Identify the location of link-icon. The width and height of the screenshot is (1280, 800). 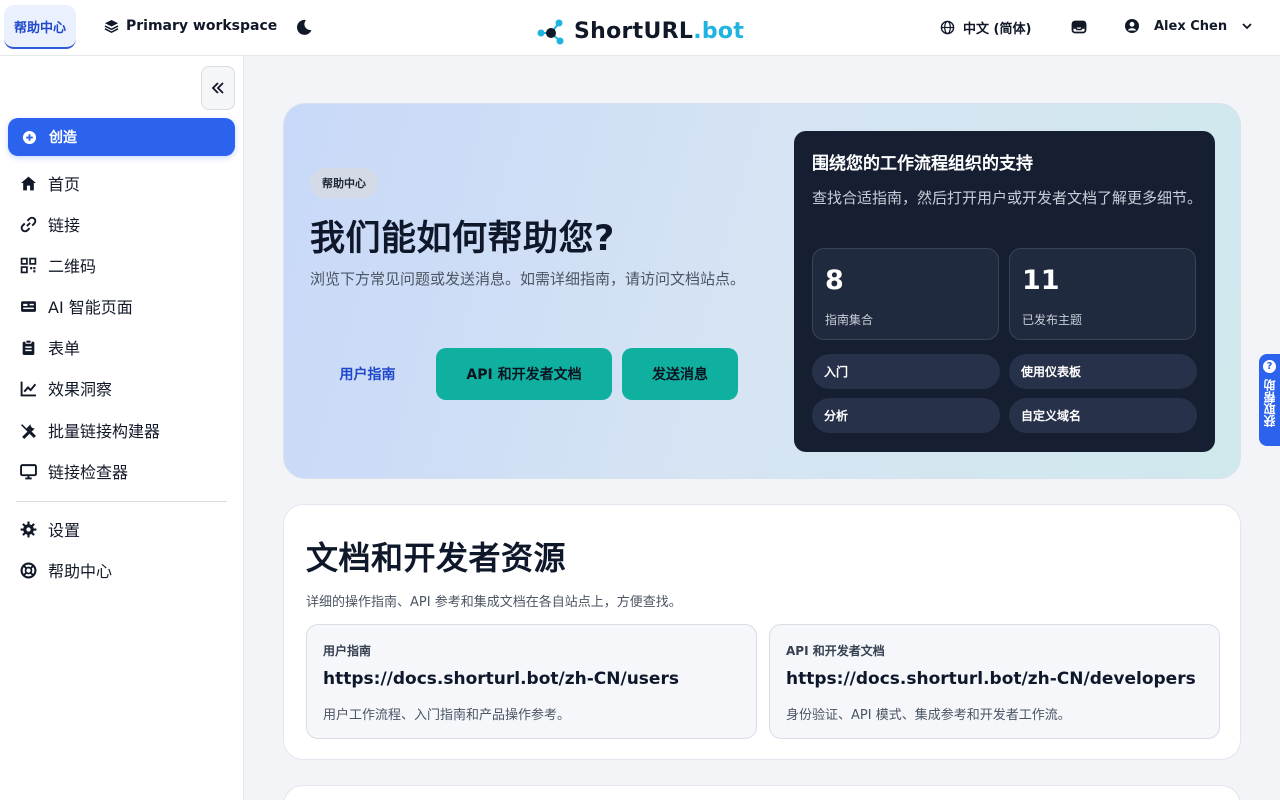
(28, 224).